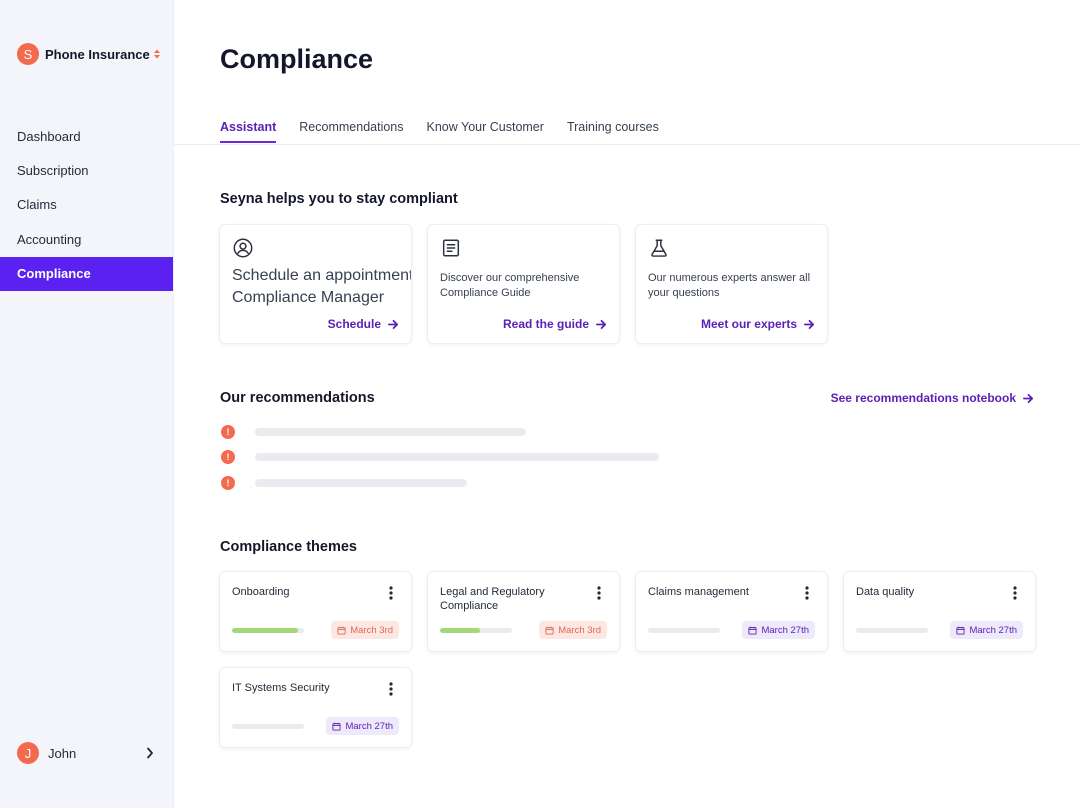 Image resolution: width=1080 pixels, height=808 pixels. Describe the element at coordinates (351, 131) in the screenshot. I see `tab-recommendations: Recommendations` at that location.